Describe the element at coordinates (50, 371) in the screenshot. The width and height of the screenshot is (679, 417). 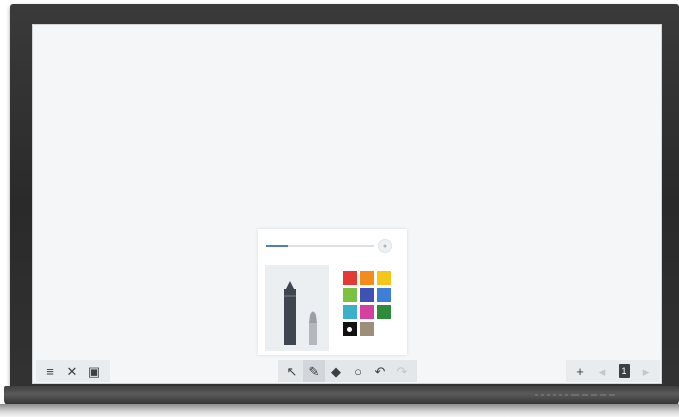
I see `menu-icon: ≡` at that location.